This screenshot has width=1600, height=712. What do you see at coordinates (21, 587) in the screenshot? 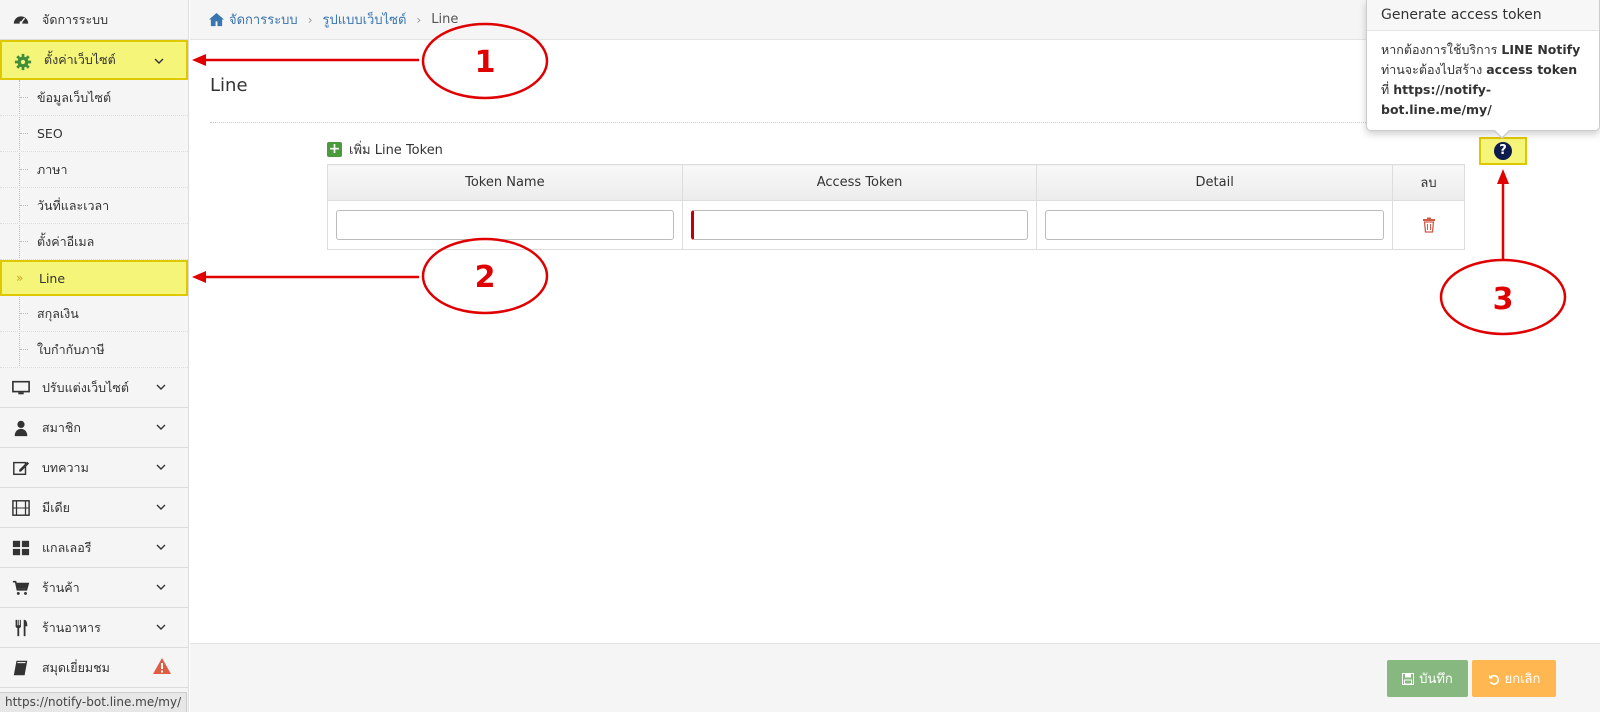
I see `cart-icon` at bounding box center [21, 587].